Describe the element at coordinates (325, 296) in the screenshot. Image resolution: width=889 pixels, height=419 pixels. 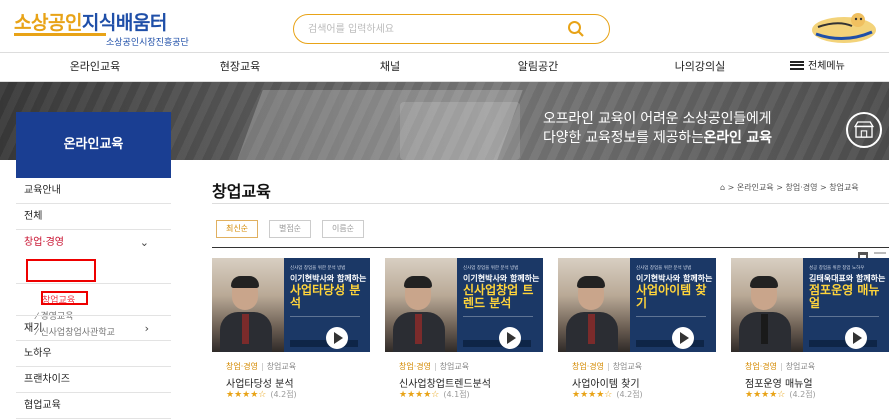
I see `thumbnail-title: 사업타당성 분석` at that location.